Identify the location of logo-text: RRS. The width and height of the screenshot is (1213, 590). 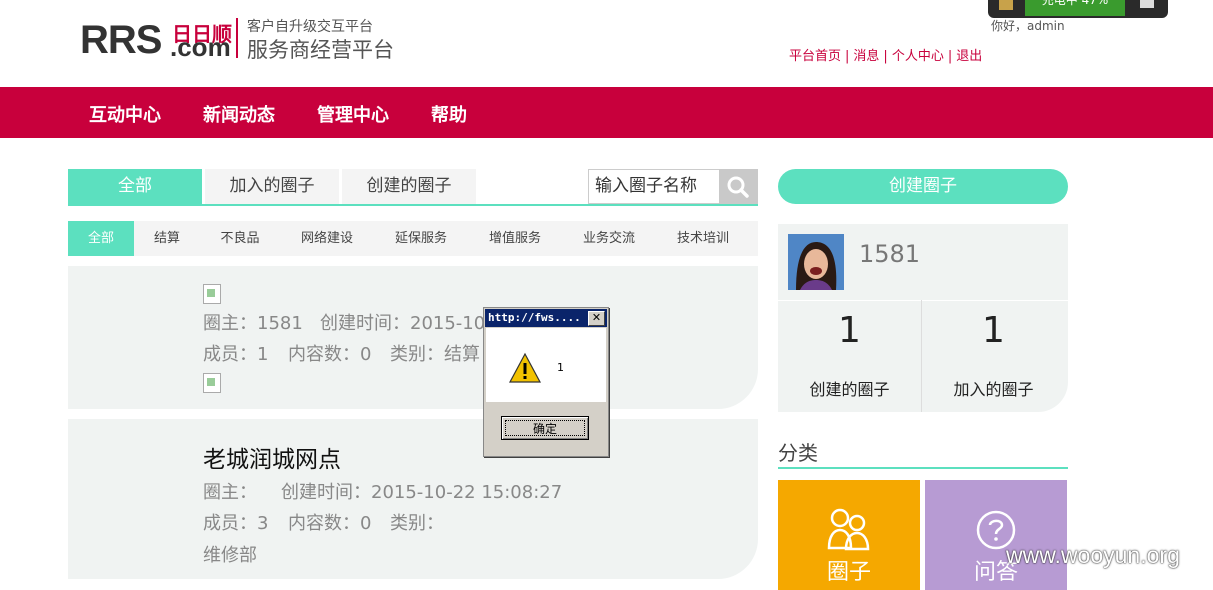
(121, 40).